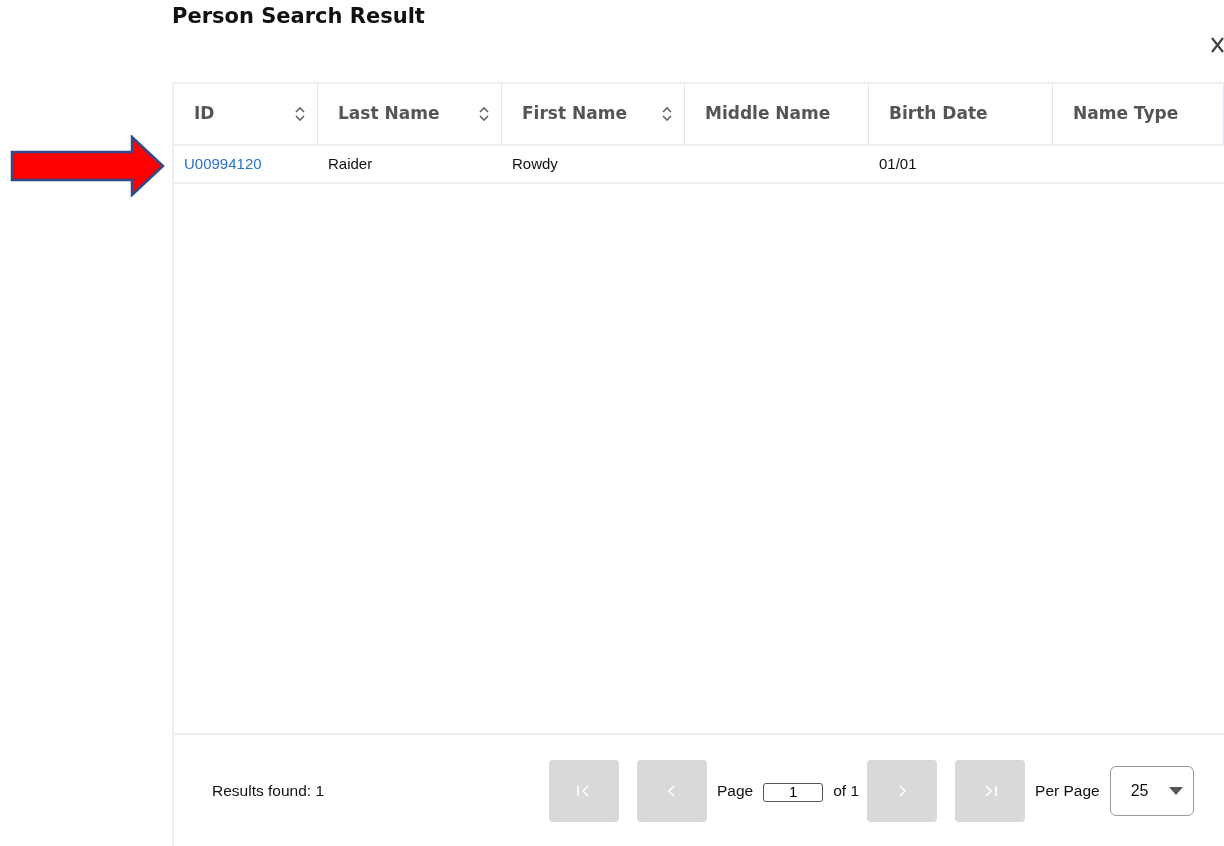  Describe the element at coordinates (1138, 114) in the screenshot. I see `column-header: Name Type` at that location.